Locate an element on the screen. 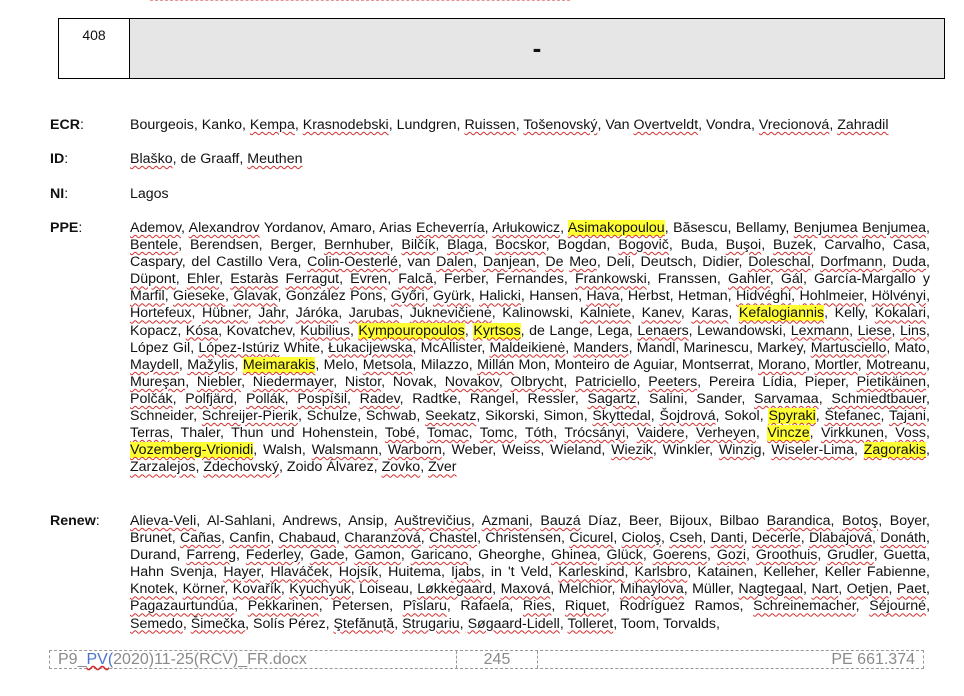 The image size is (964, 696). group-label: PPE: is located at coordinates (66, 228).